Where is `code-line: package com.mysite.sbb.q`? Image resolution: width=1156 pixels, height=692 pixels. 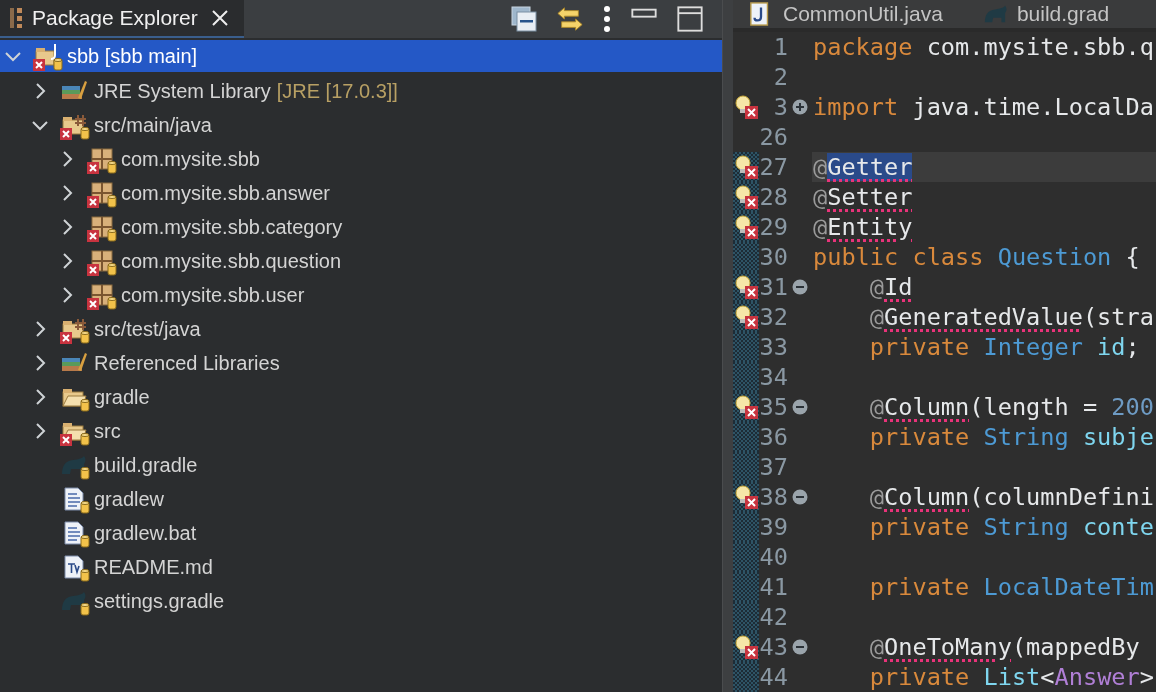
code-line: package com.mysite.sbb.q is located at coordinates (983, 47).